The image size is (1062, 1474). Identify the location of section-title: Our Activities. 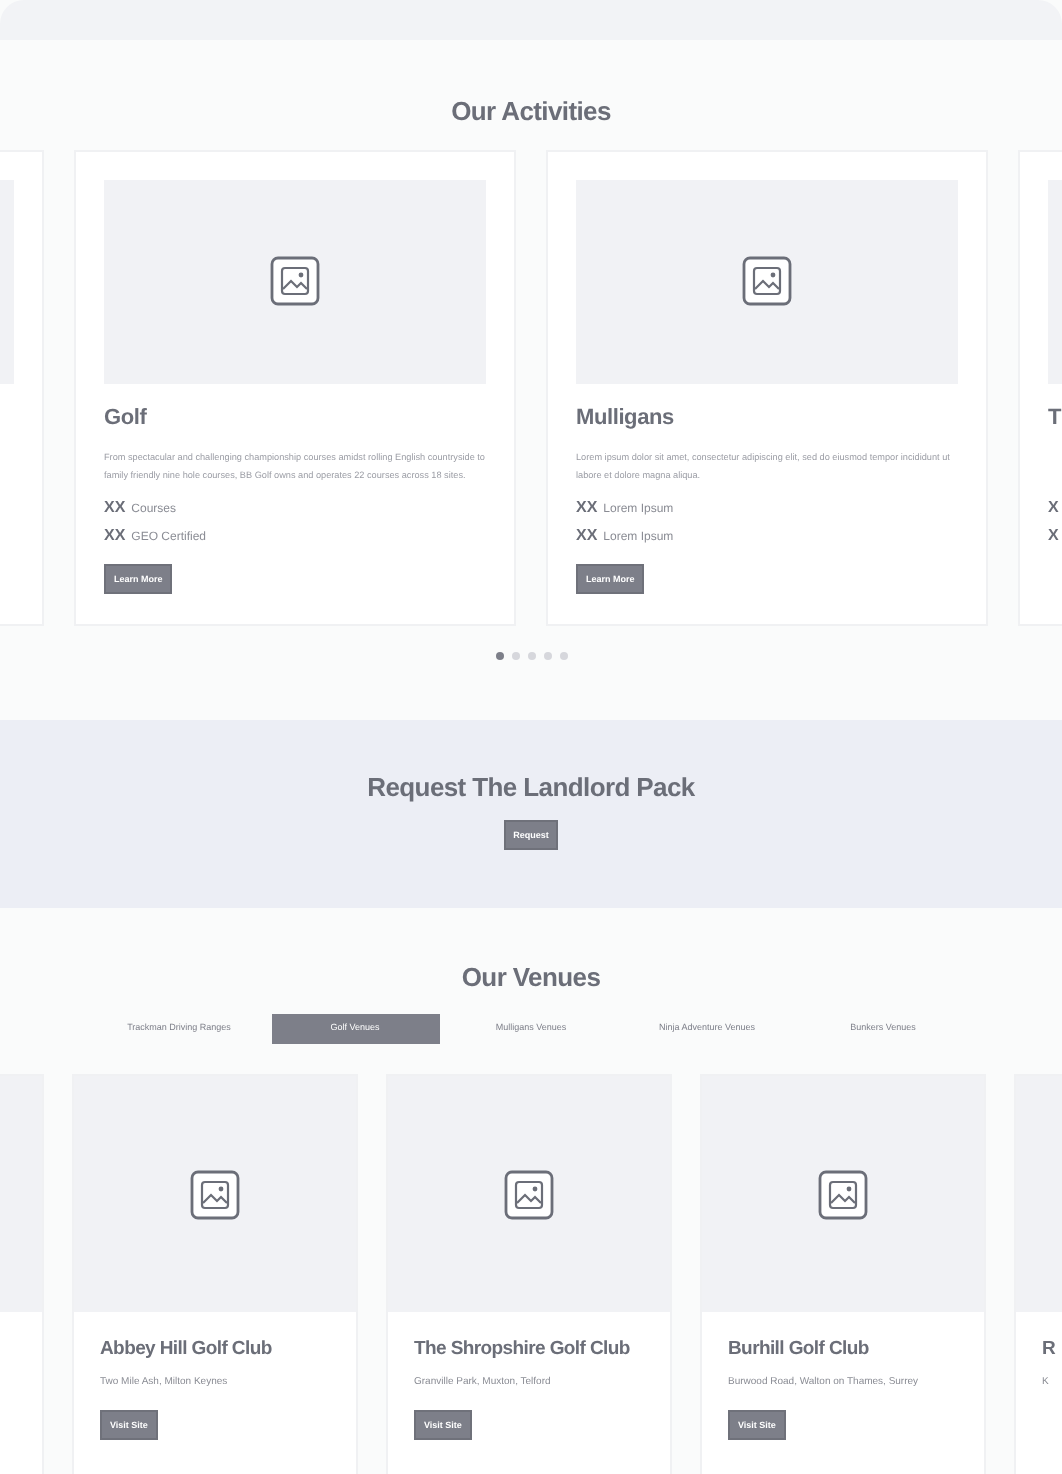
(531, 112).